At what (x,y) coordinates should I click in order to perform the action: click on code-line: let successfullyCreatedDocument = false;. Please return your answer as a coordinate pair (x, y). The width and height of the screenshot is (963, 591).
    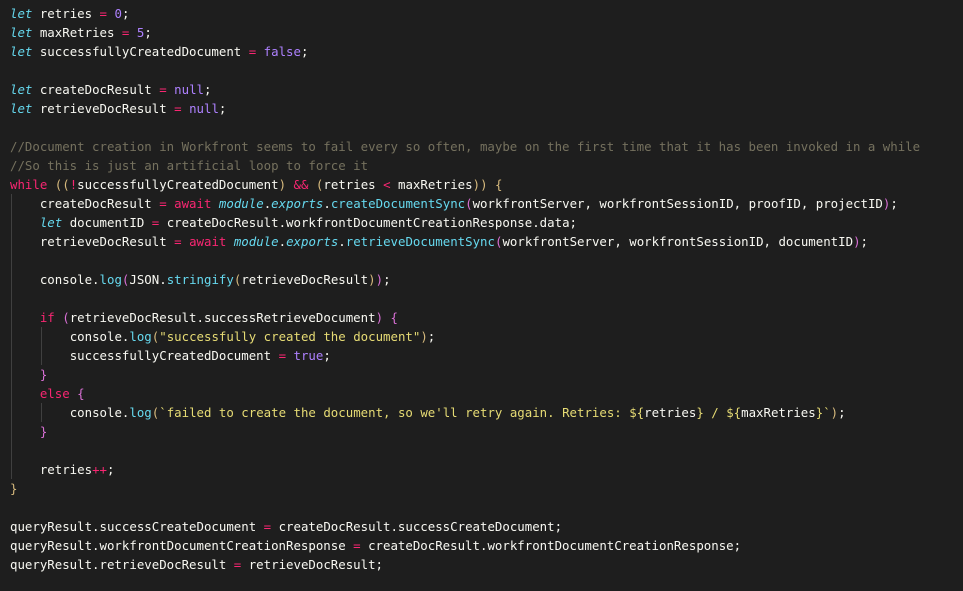
    Looking at the image, I should click on (481, 51).